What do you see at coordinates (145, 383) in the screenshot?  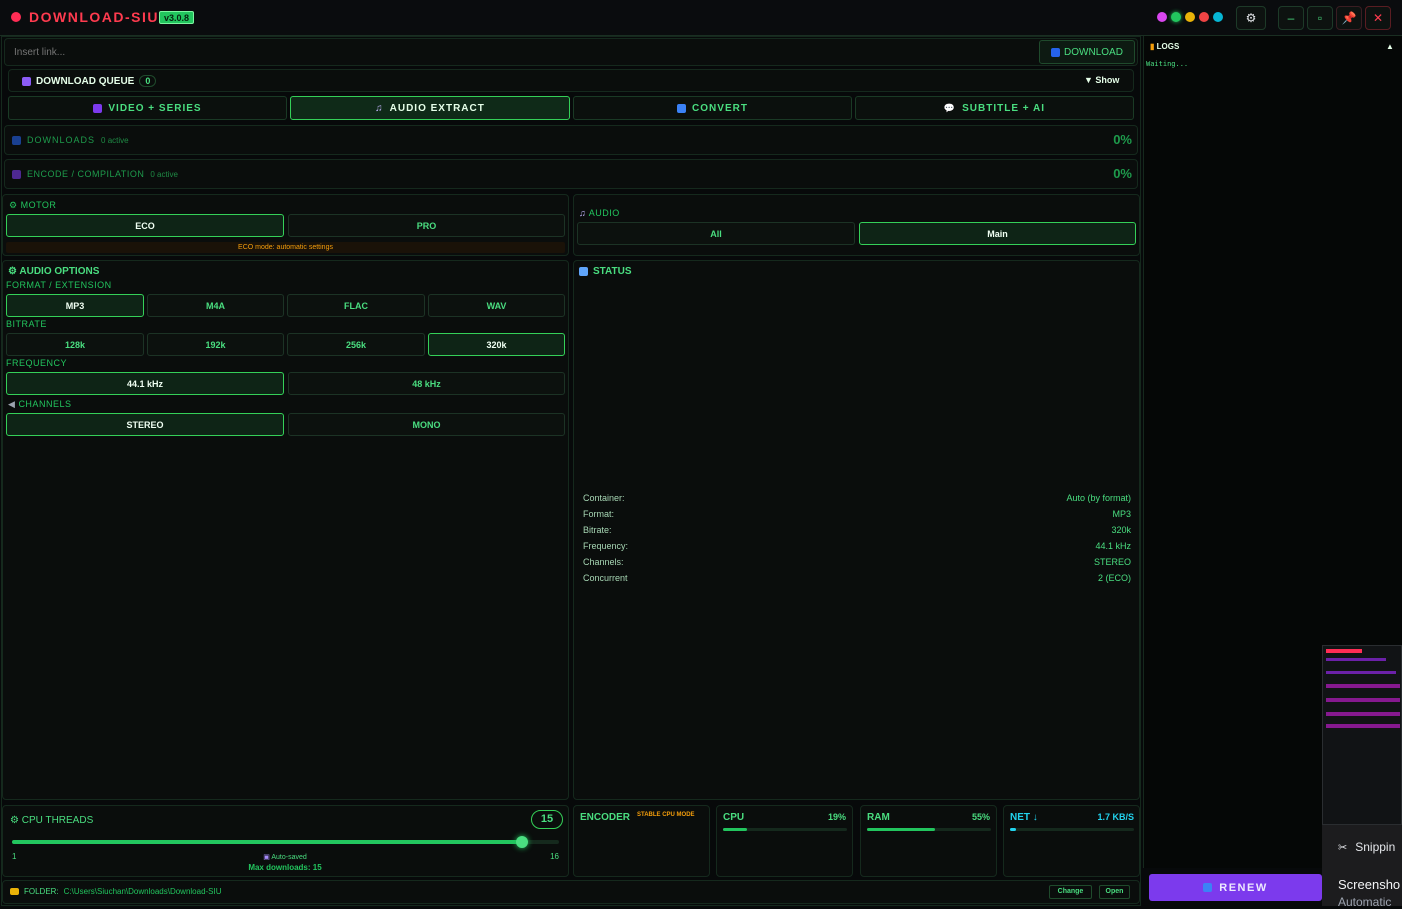 I see `frequency-44-1-button: 44.1 kHz` at bounding box center [145, 383].